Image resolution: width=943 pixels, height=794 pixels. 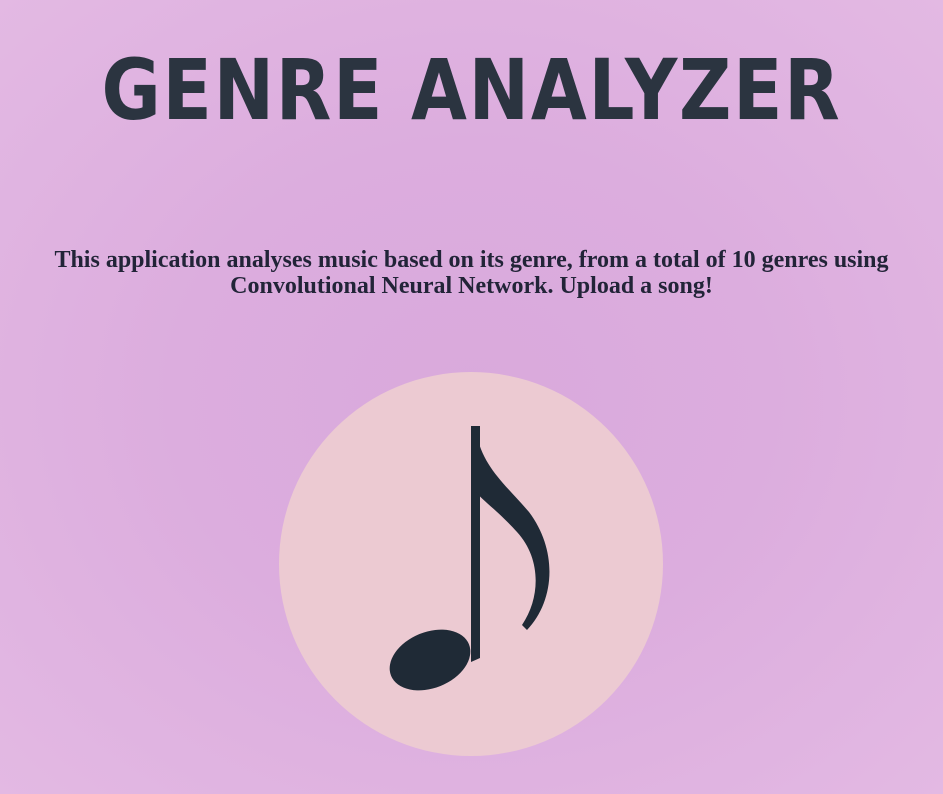 What do you see at coordinates (471, 90) in the screenshot?
I see `page-title: GENRE ANALYZER` at bounding box center [471, 90].